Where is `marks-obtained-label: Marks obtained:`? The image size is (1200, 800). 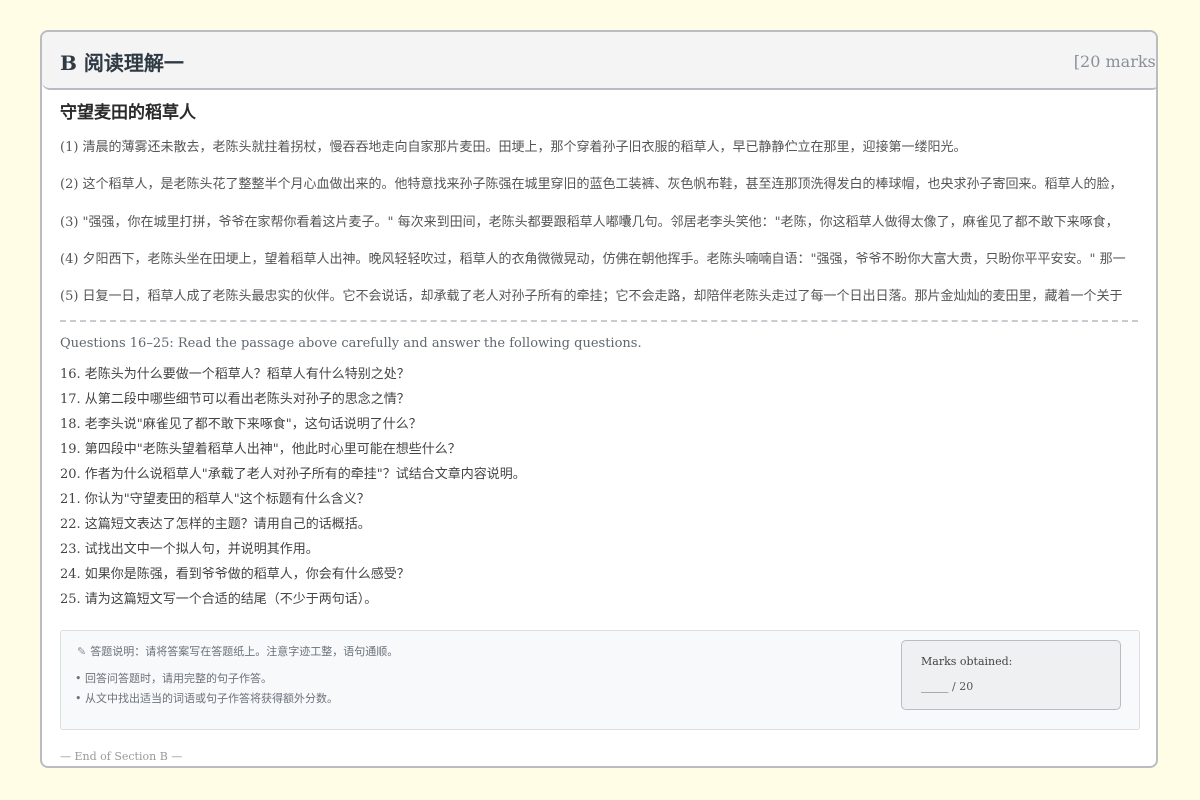
marks-obtained-label: Marks obtained: is located at coordinates (967, 661).